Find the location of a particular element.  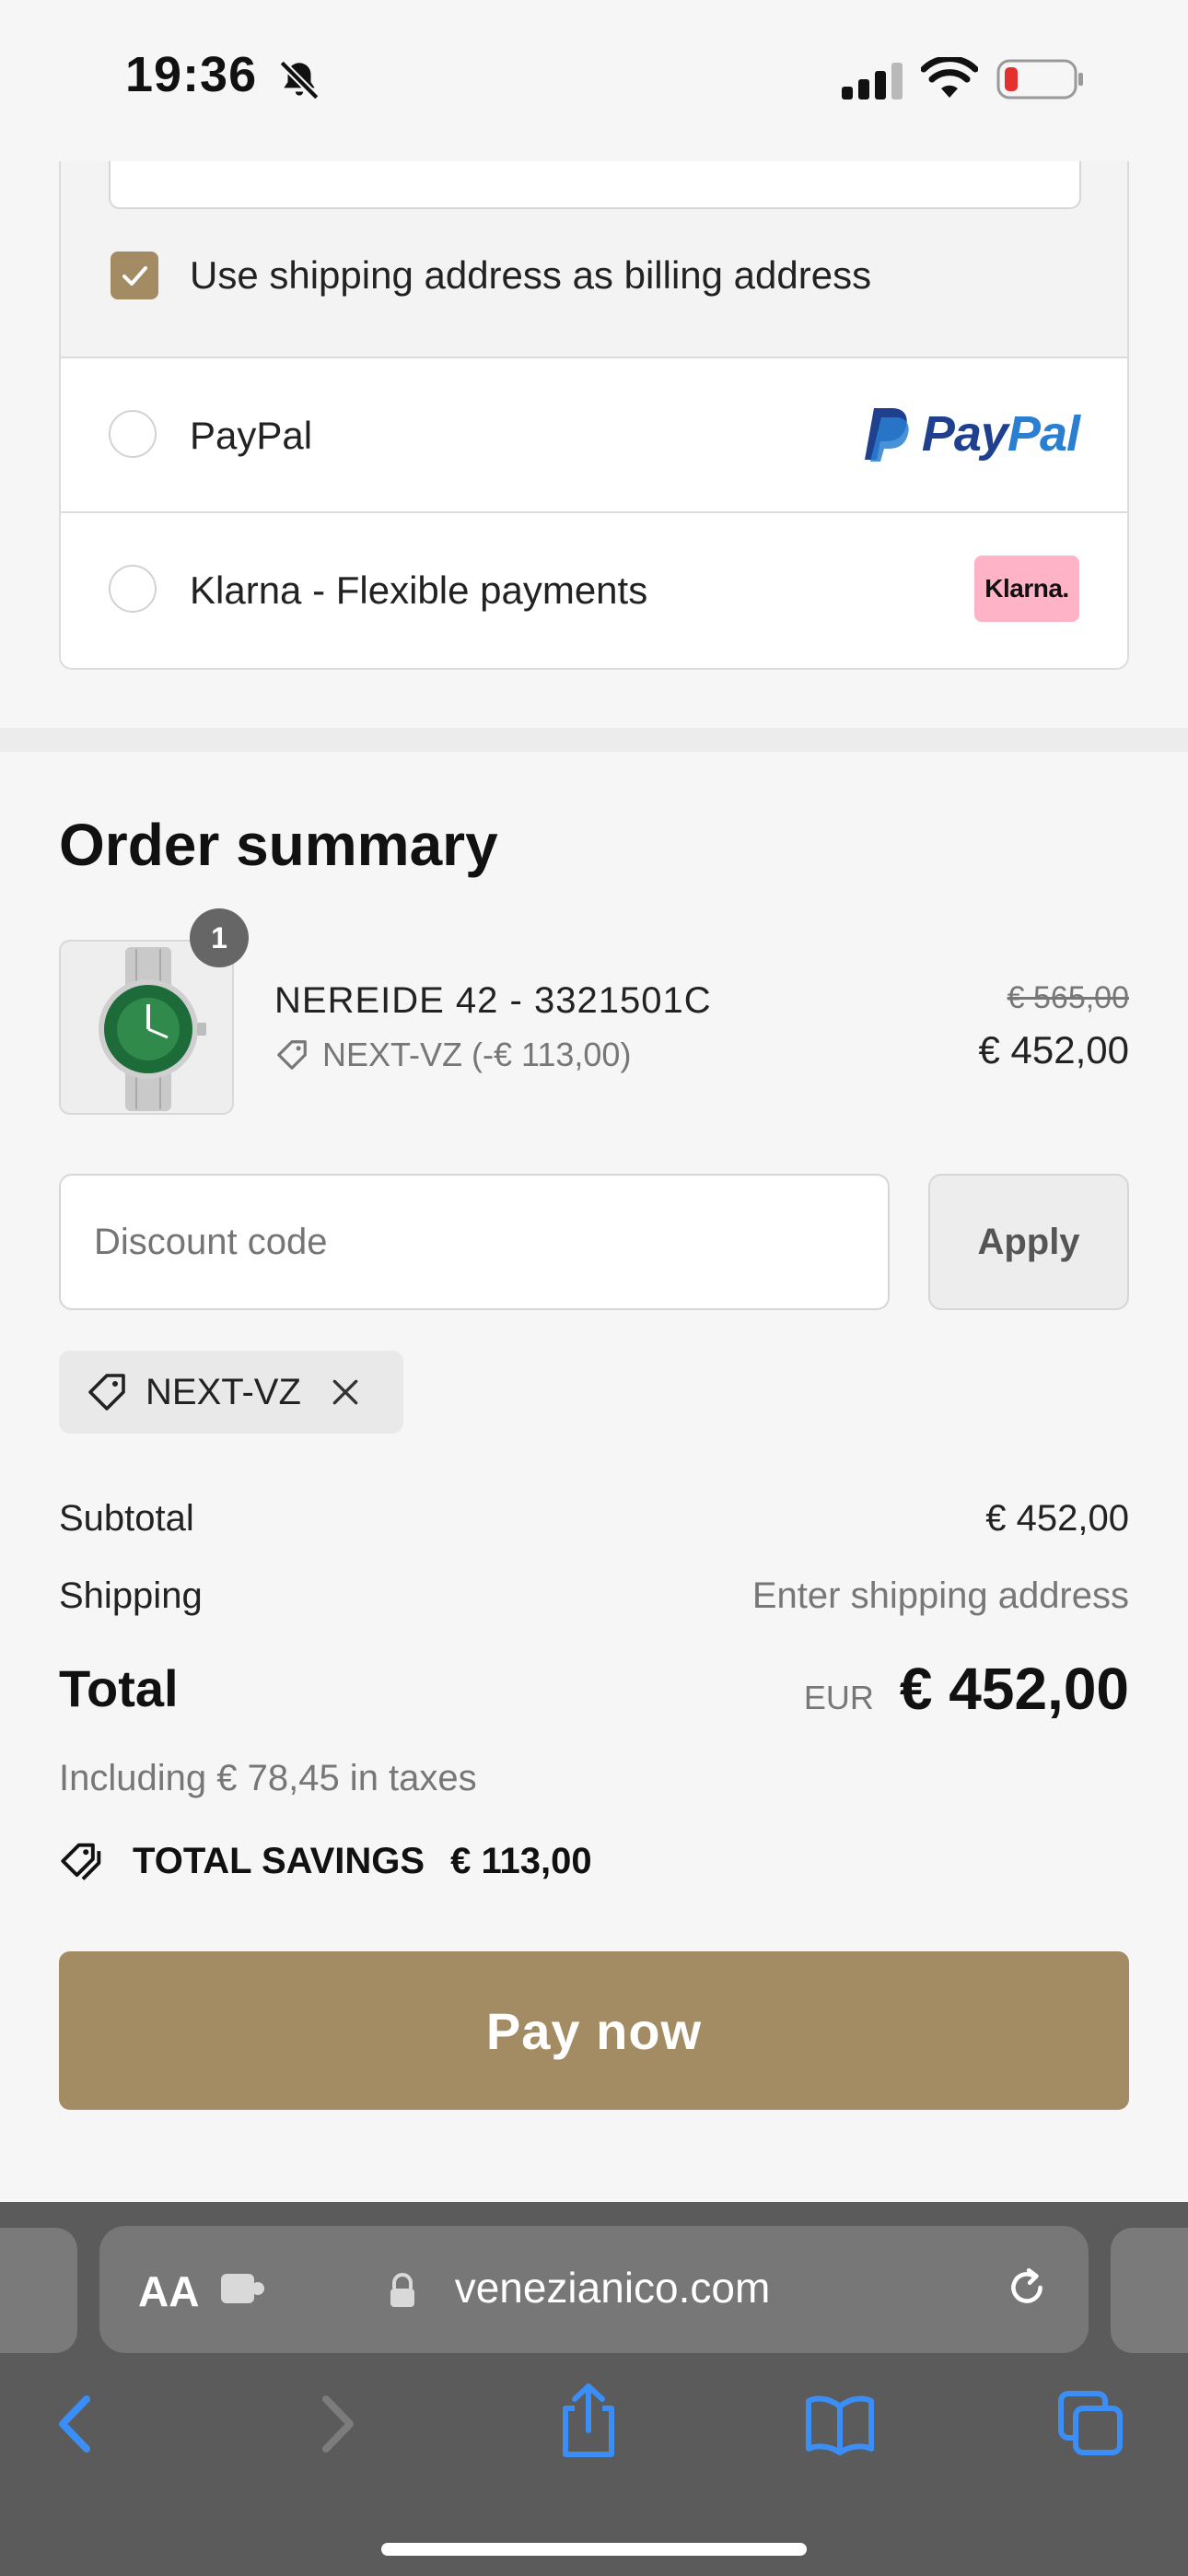

total-savings: TOTAL SAVINGS € 113,00 is located at coordinates (325, 1861).